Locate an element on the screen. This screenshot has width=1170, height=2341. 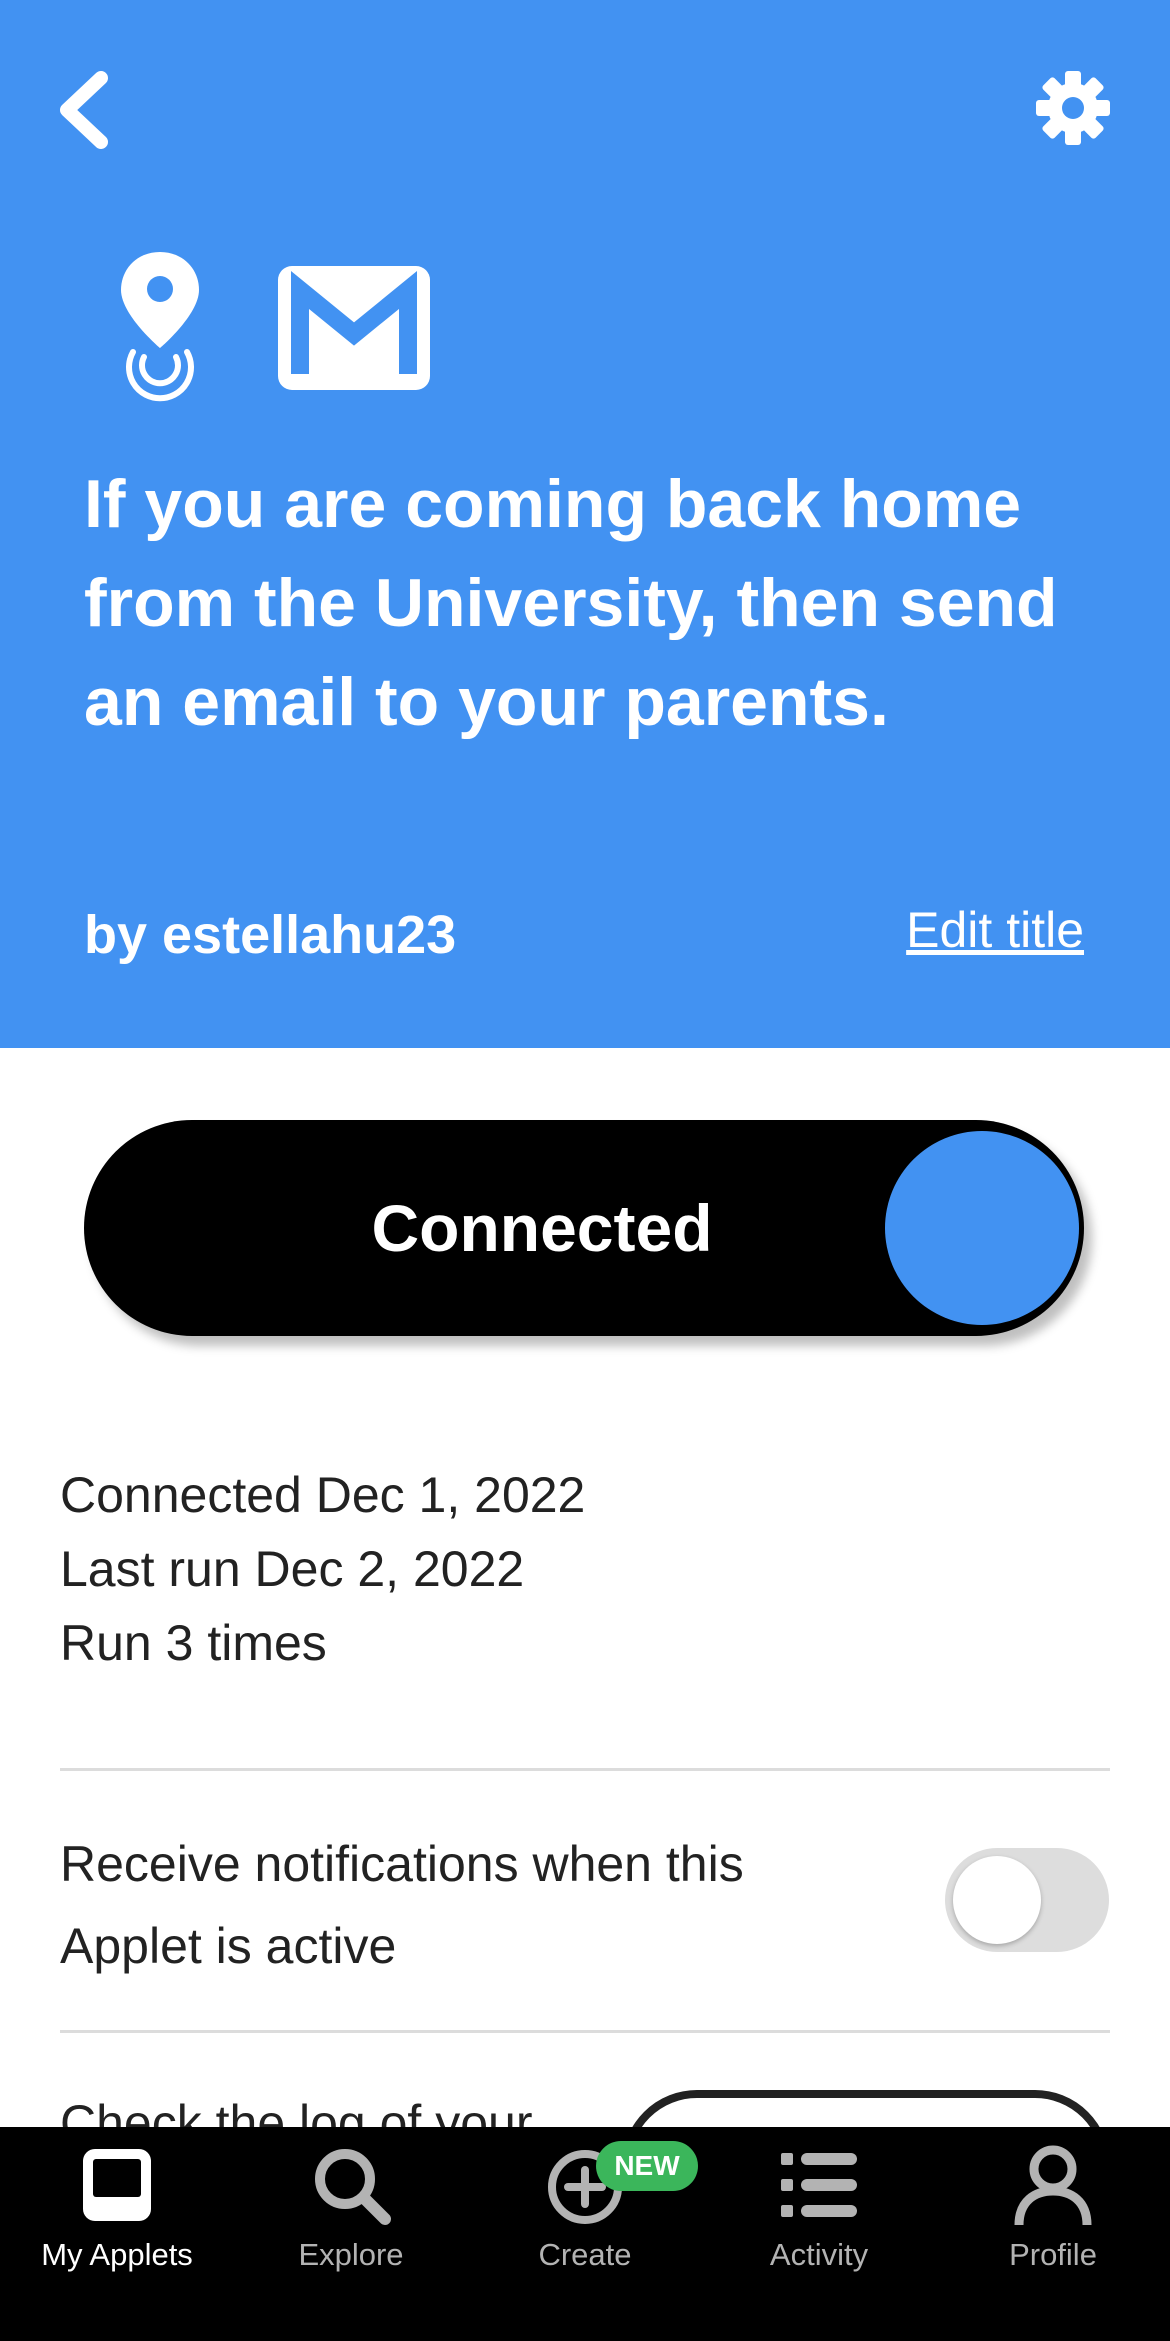
toggle-knob is located at coordinates (982, 1228).